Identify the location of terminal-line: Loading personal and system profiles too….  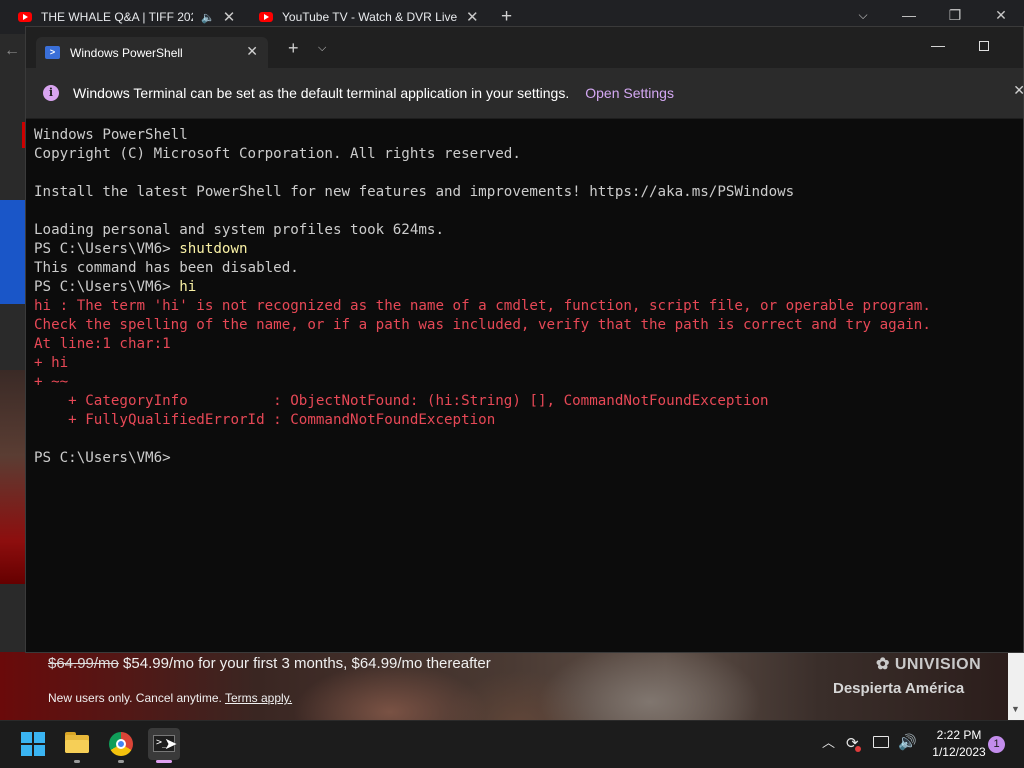
(239, 230).